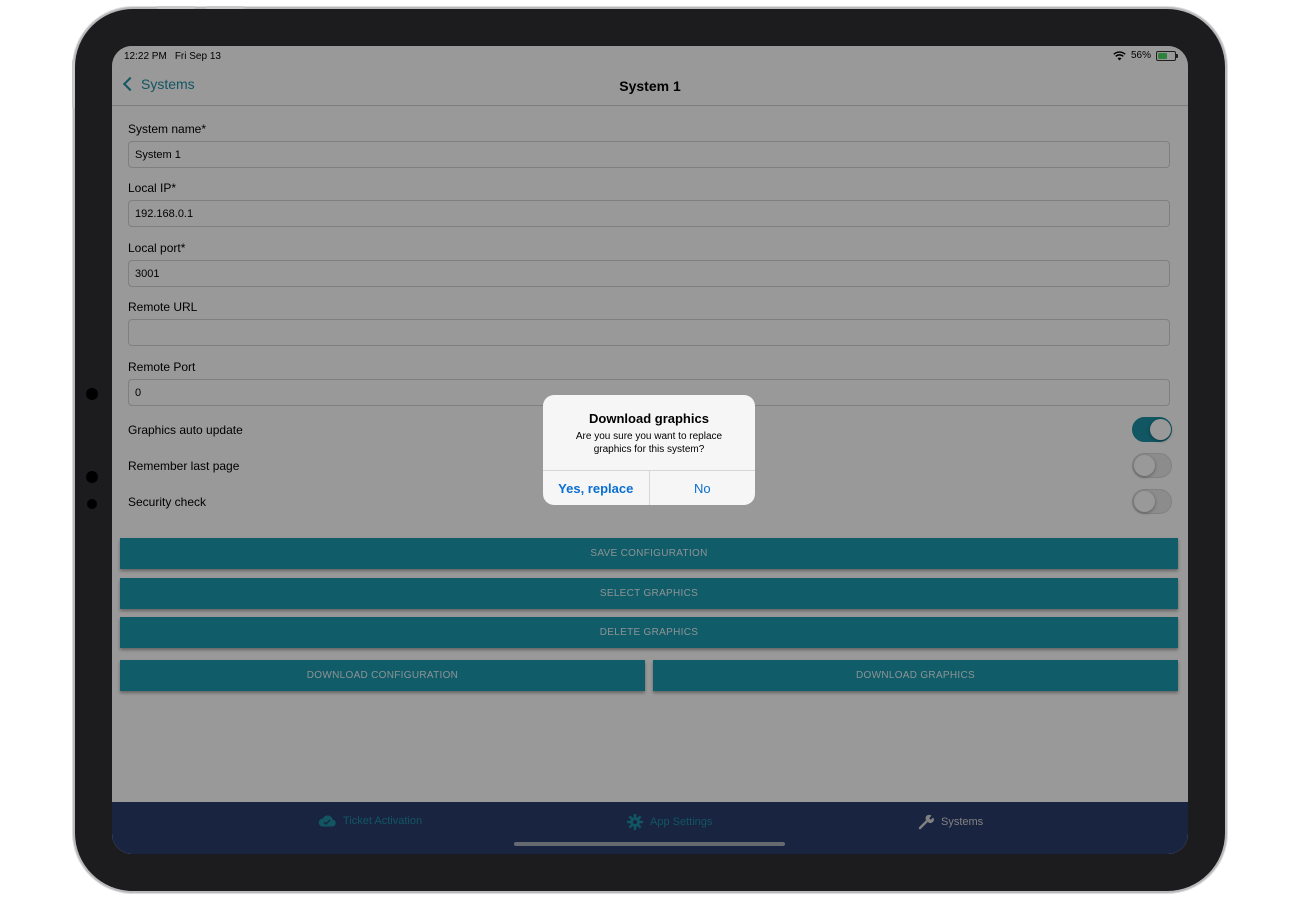  Describe the element at coordinates (649, 418) in the screenshot. I see `alert-title: Download graphics` at that location.